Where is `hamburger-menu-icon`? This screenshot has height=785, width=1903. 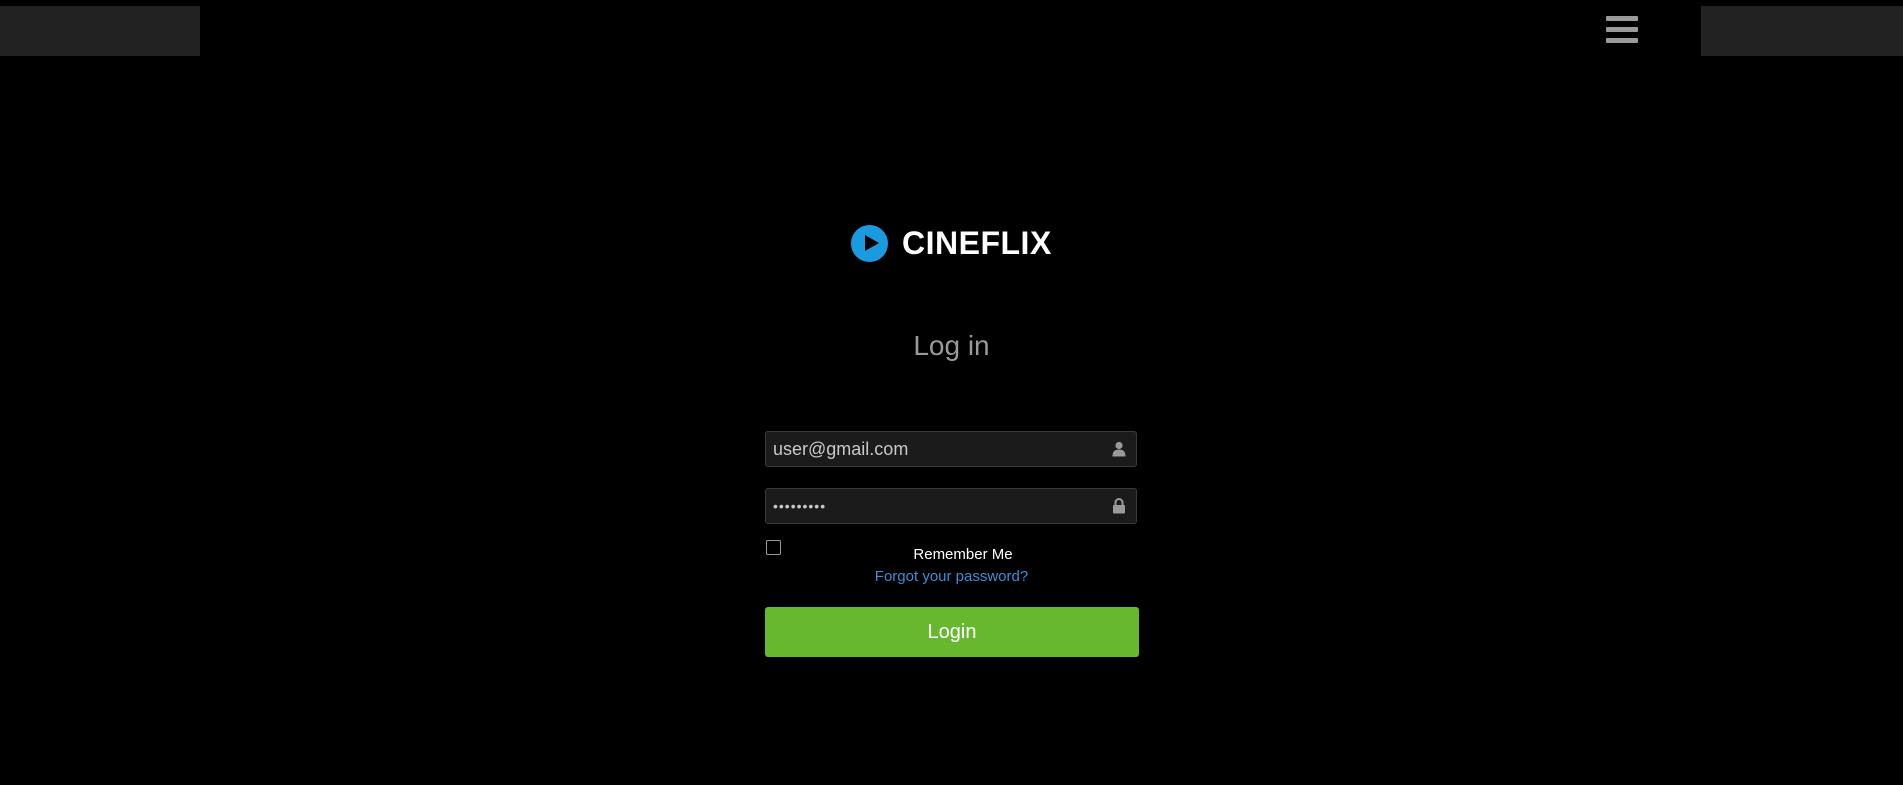 hamburger-menu-icon is located at coordinates (1622, 31).